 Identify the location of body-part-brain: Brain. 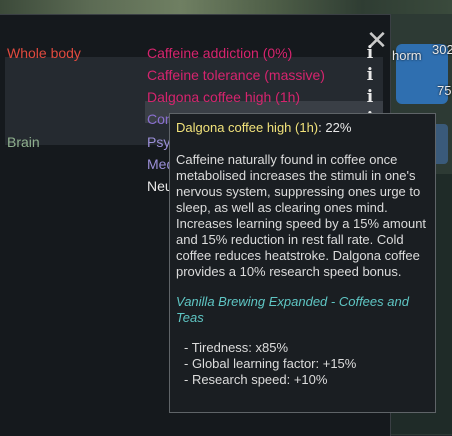
(23, 142).